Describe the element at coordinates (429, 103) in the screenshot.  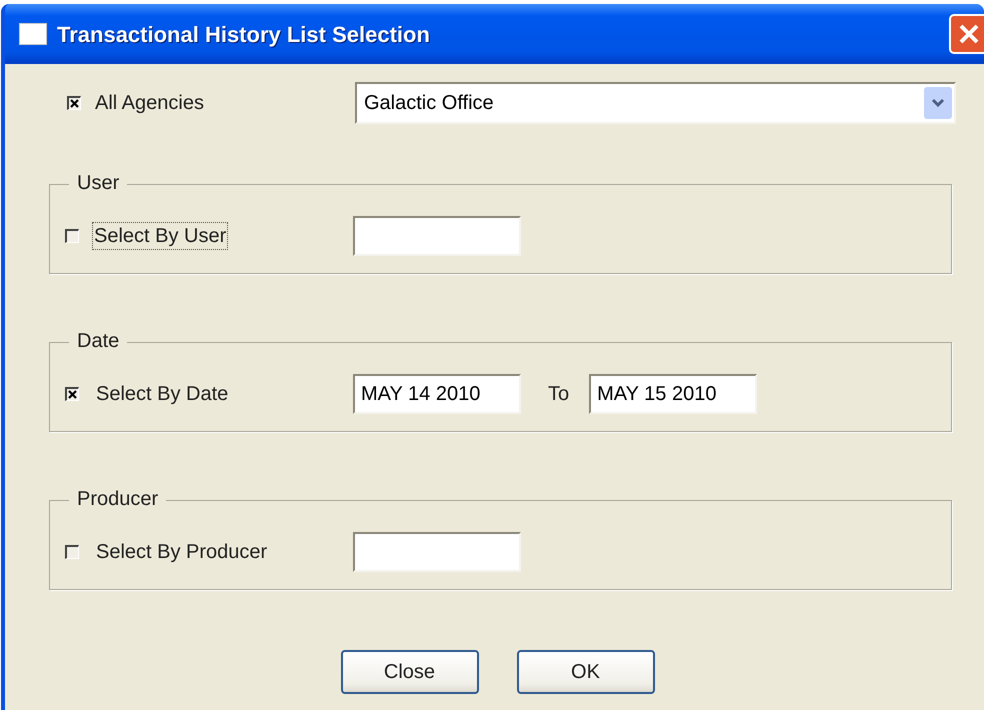
I see `dropdown-value: Galactic Office` at that location.